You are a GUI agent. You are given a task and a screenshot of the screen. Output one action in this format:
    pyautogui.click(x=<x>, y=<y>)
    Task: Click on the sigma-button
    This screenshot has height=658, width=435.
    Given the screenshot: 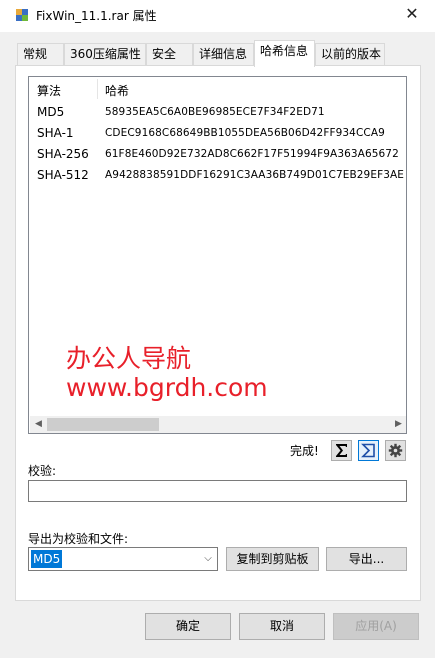 What is the action you would take?
    pyautogui.click(x=341, y=450)
    